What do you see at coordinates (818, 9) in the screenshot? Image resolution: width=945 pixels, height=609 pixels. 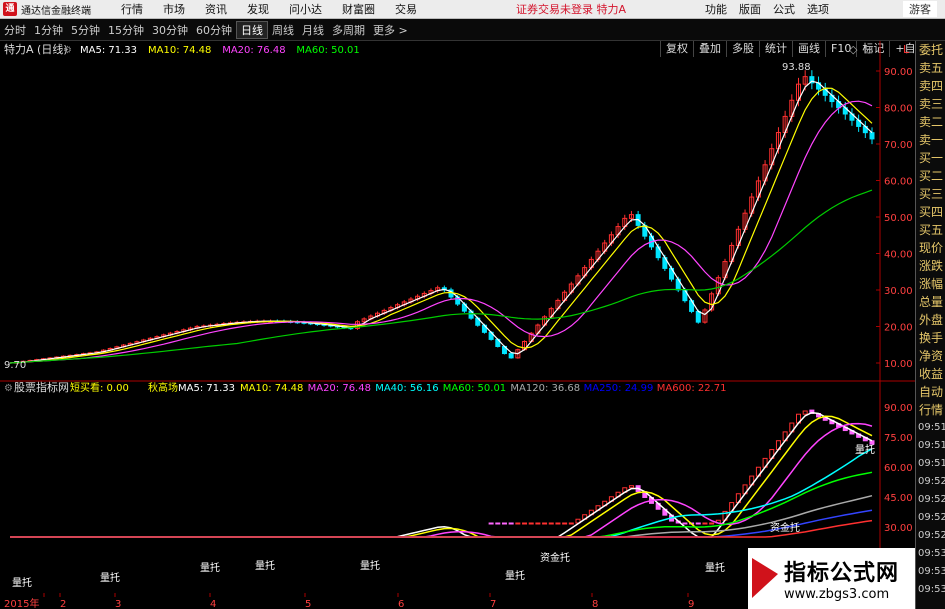 I see `menu-options: 选项` at bounding box center [818, 9].